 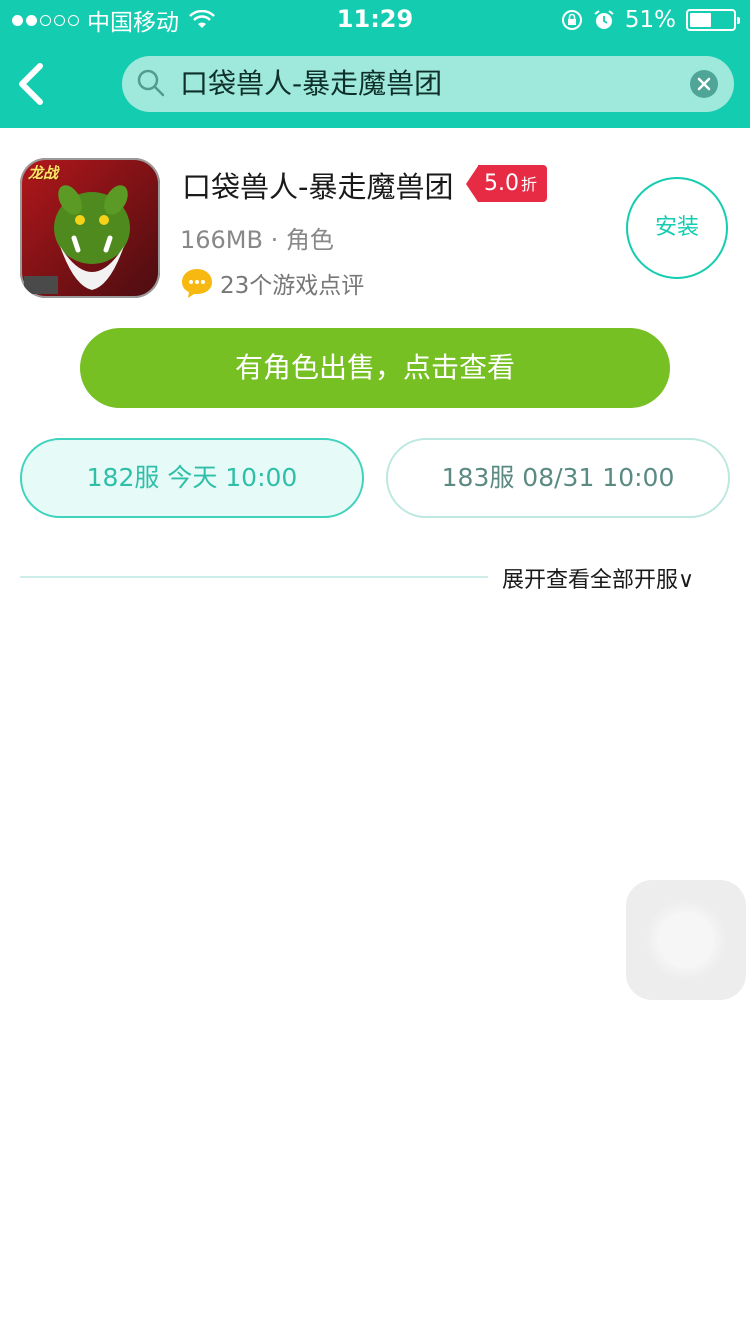 I want to click on status-right: 51%, so click(x=650, y=20).